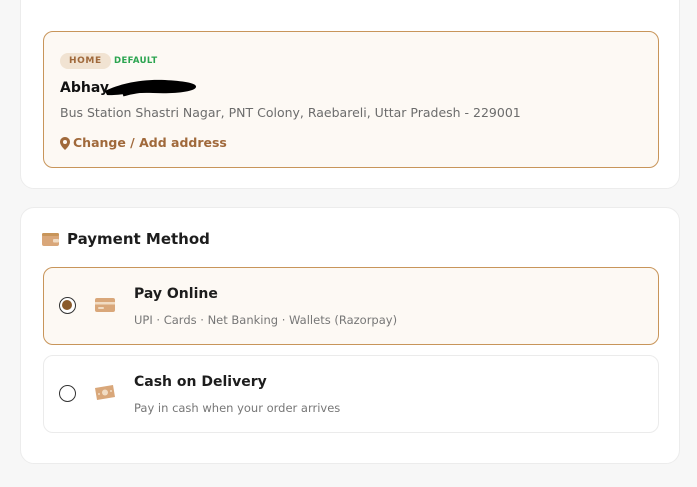 The image size is (697, 487). I want to click on cash-icon, so click(105, 392).